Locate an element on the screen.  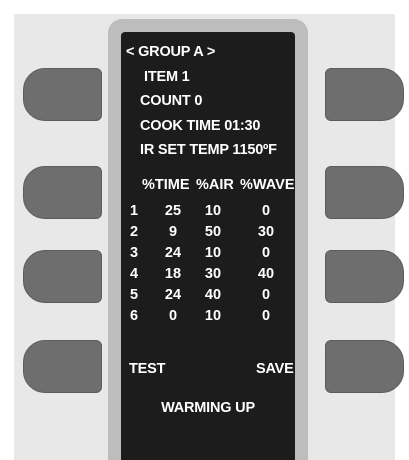
row-index: 4 is located at coordinates (134, 274).